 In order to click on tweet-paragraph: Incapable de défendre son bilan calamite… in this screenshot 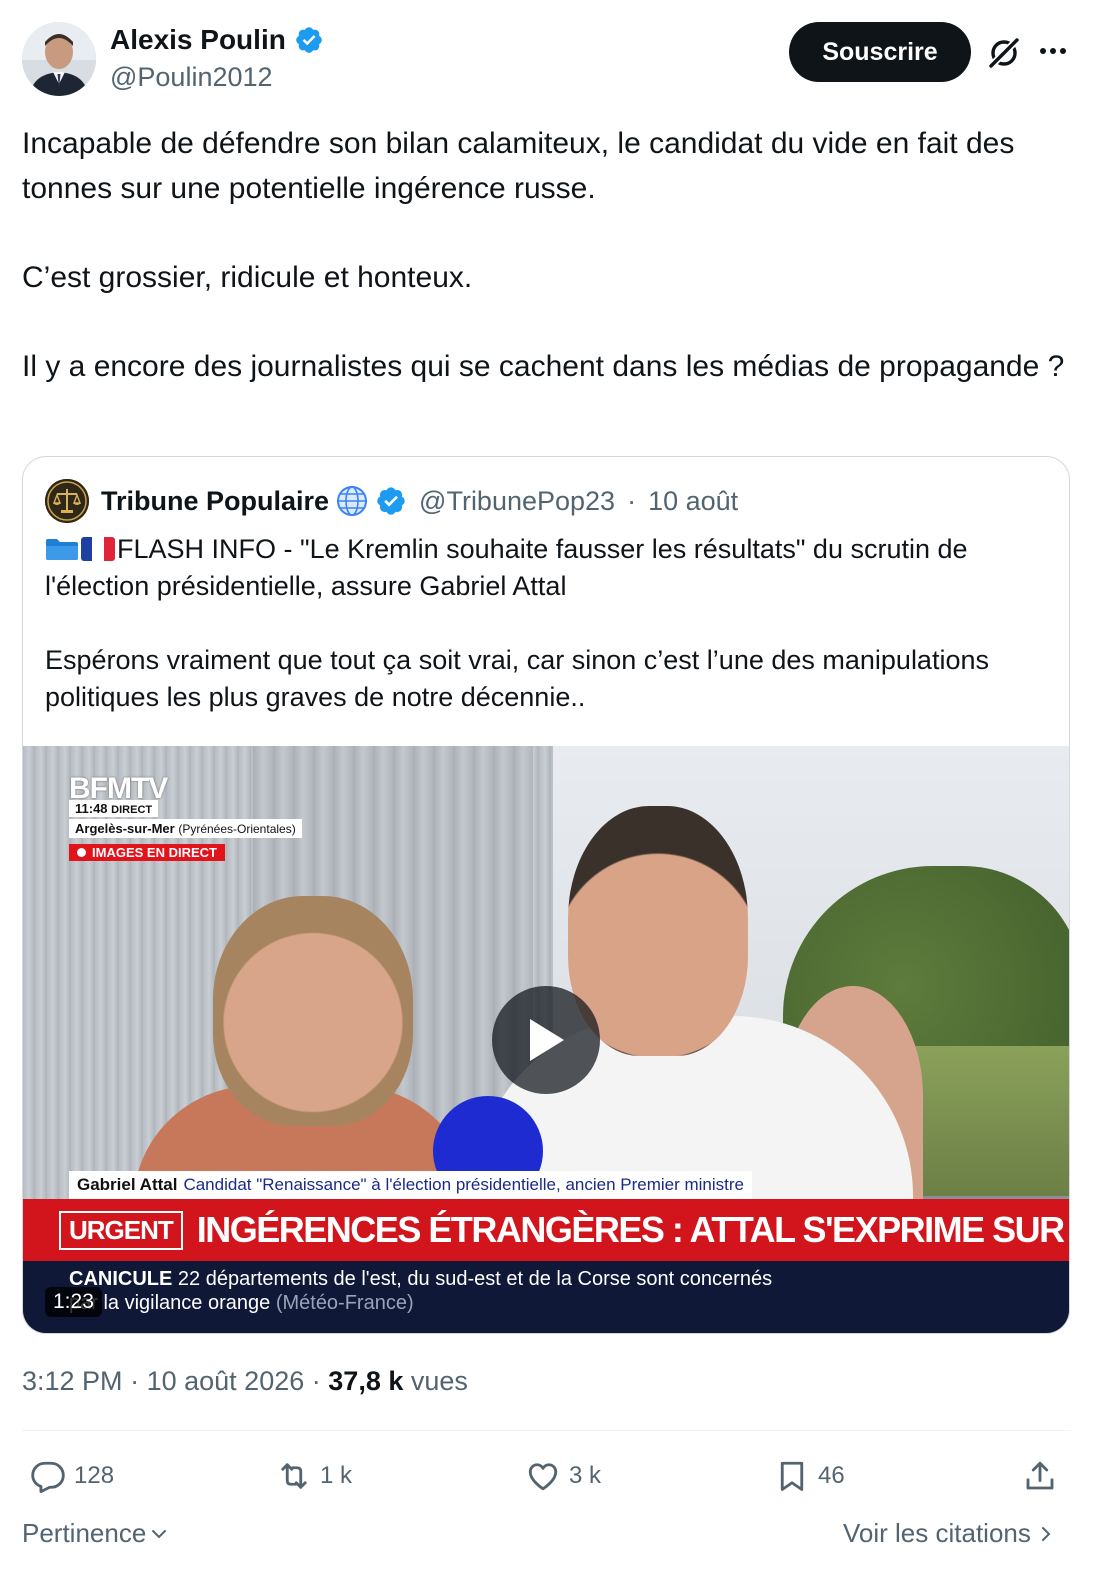, I will do `click(518, 166)`.